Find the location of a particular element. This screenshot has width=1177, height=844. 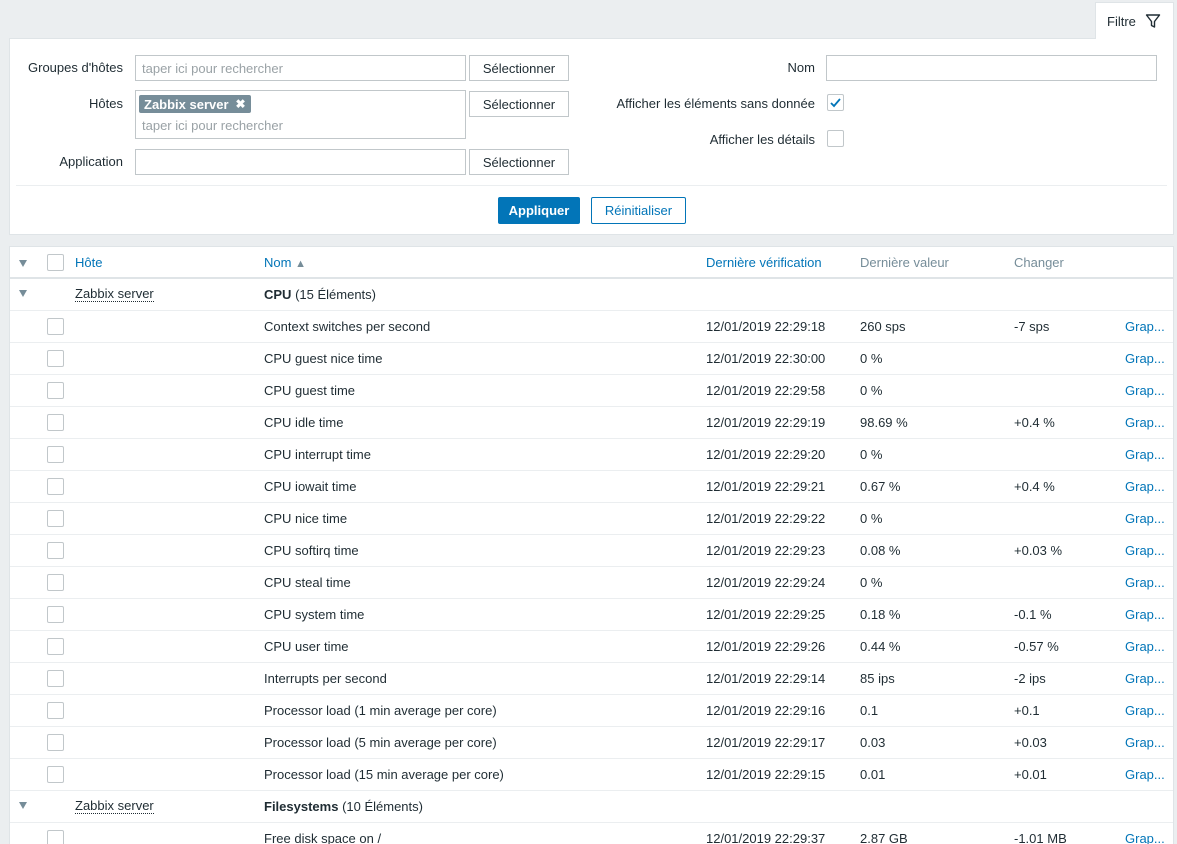

item-change: -0.1 % is located at coordinates (1033, 614).